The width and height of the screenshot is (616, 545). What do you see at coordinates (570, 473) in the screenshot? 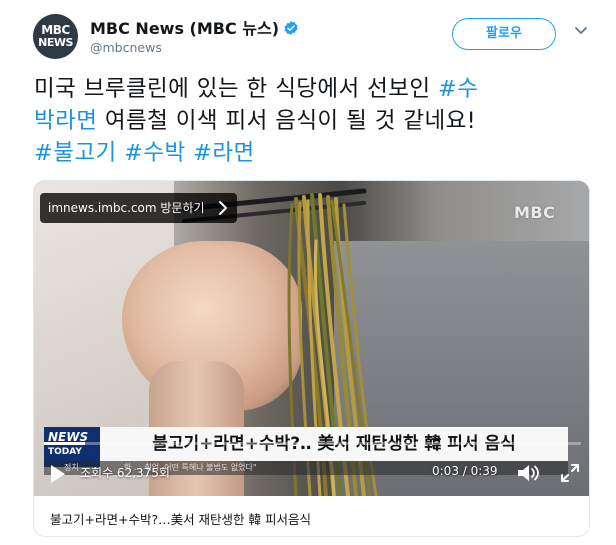
I see `fullscreen-icon` at bounding box center [570, 473].